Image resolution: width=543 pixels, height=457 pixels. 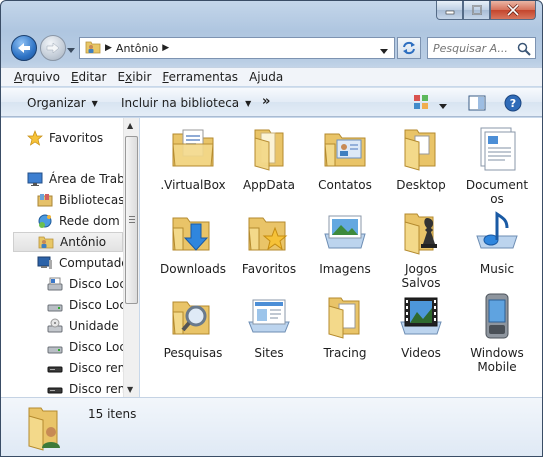 What do you see at coordinates (345, 150) in the screenshot?
I see `contacts-folder-icon` at bounding box center [345, 150].